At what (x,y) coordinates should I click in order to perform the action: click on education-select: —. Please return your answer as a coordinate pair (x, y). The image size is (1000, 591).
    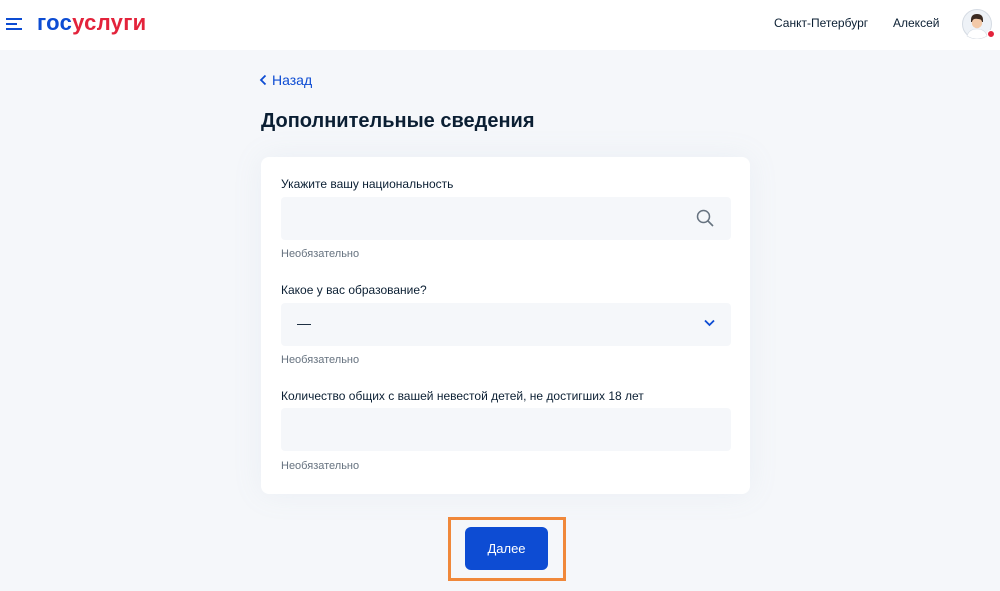
    Looking at the image, I should click on (506, 324).